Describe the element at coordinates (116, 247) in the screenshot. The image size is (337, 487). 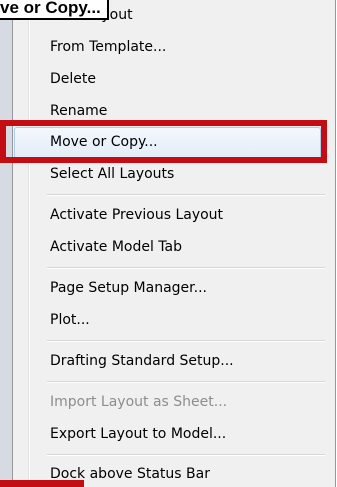
I see `menu-item-activate-model-tab: Activate Model Tab` at that location.